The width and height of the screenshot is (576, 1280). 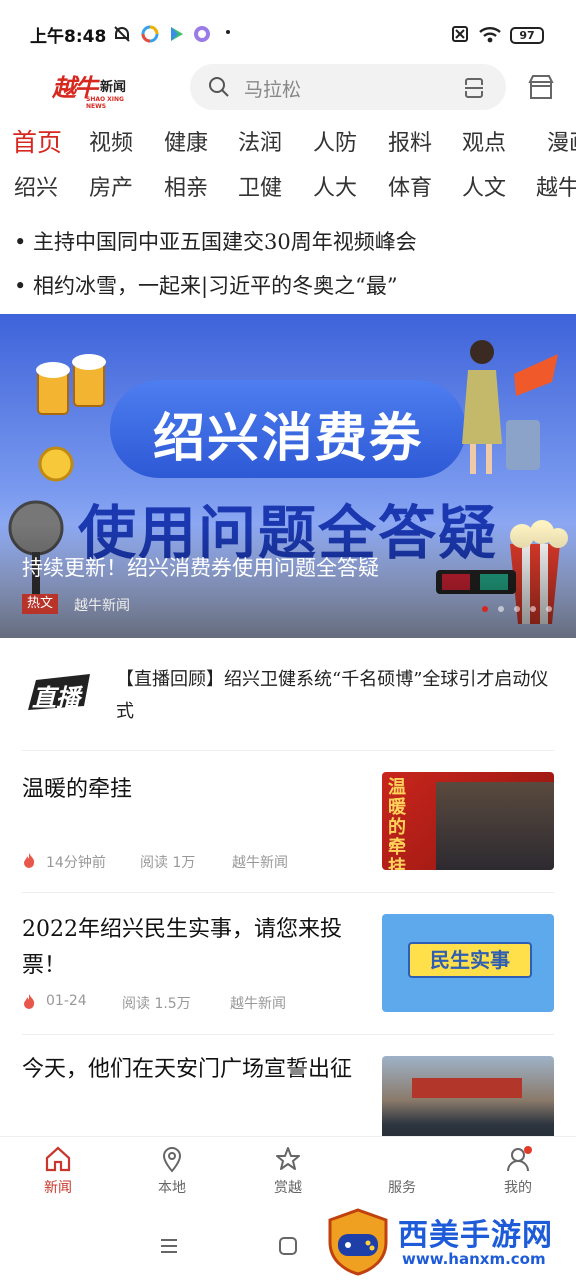 I want to click on app-logo: 越牛 新闻 SHAO XING NEWS, so click(x=97, y=89).